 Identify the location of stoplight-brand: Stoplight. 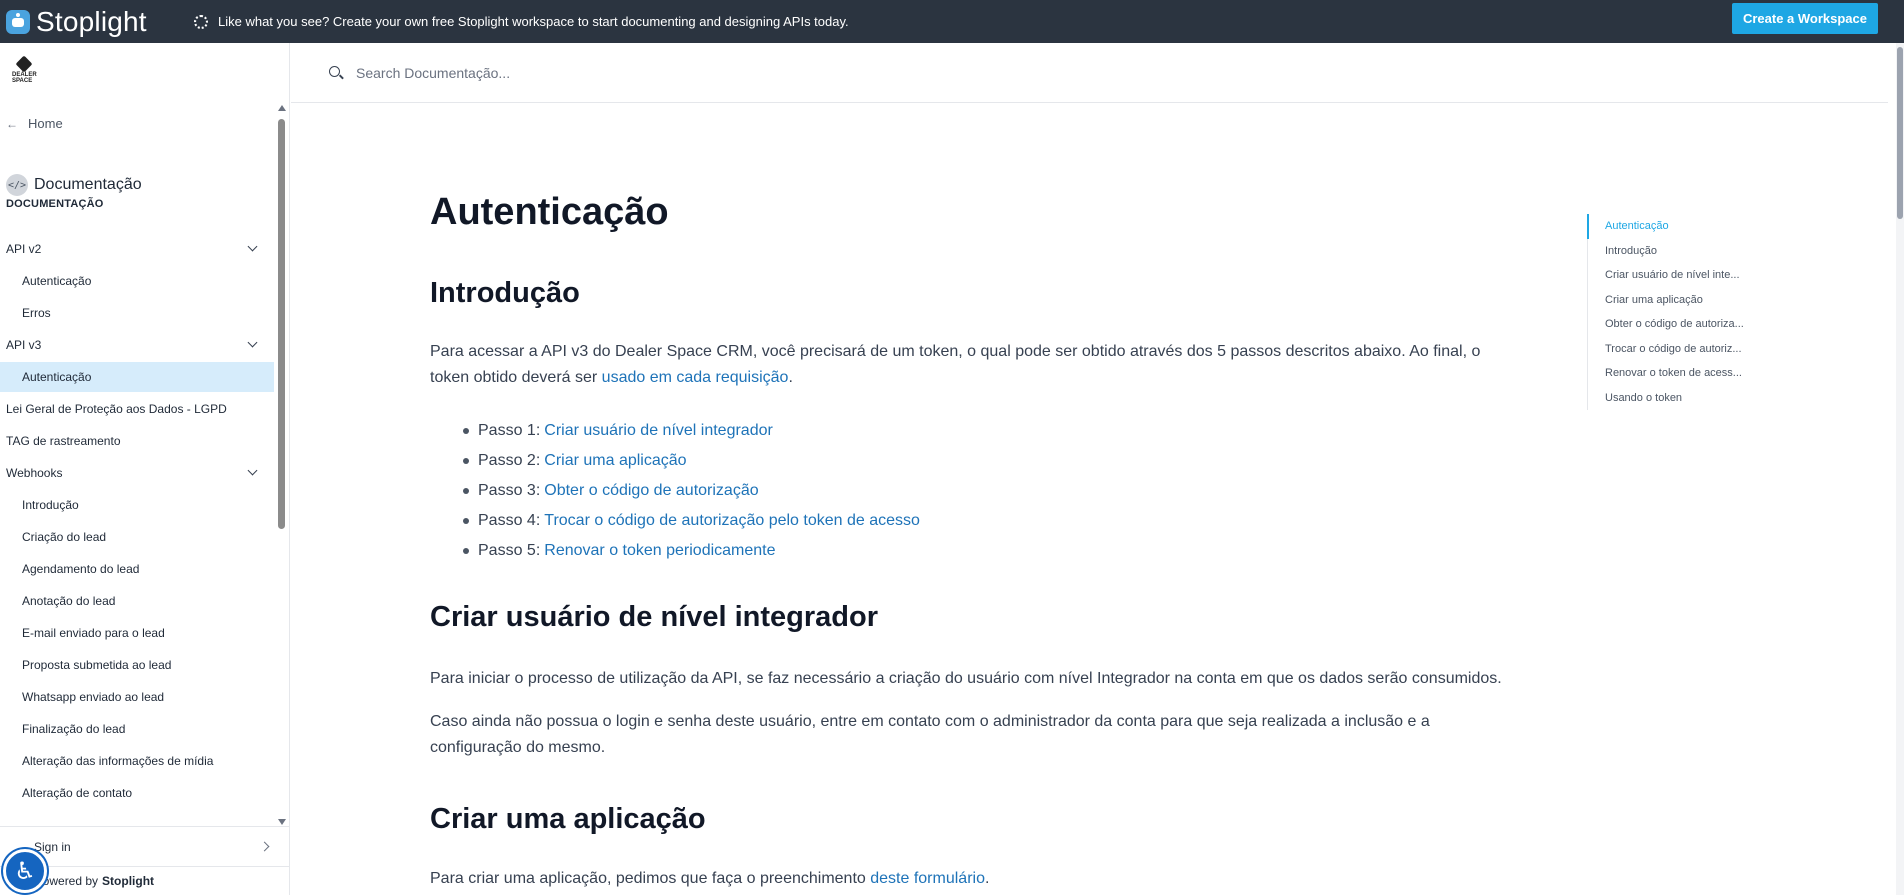
(95, 22).